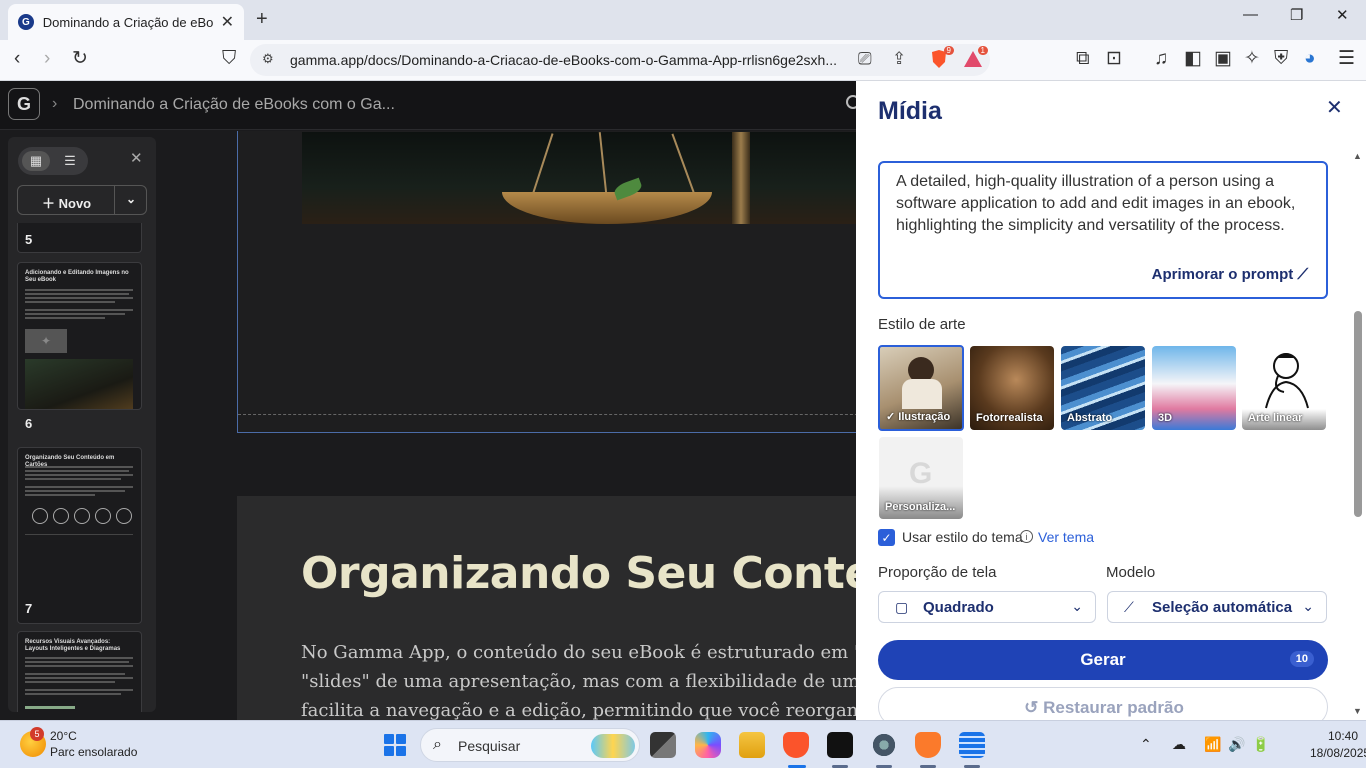 The height and width of the screenshot is (768, 1366). Describe the element at coordinates (1223, 59) in the screenshot. I see `wallet-icon: ▣` at that location.